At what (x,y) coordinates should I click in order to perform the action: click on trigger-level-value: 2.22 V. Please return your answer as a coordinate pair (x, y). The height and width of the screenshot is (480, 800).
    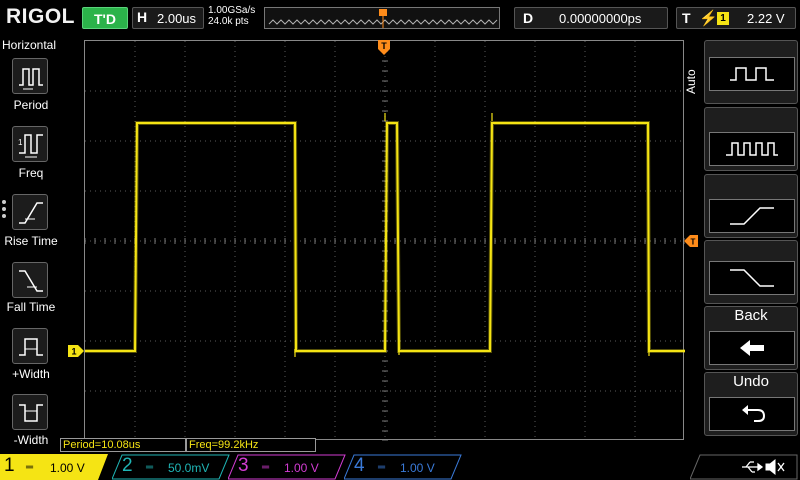
    Looking at the image, I should click on (766, 18).